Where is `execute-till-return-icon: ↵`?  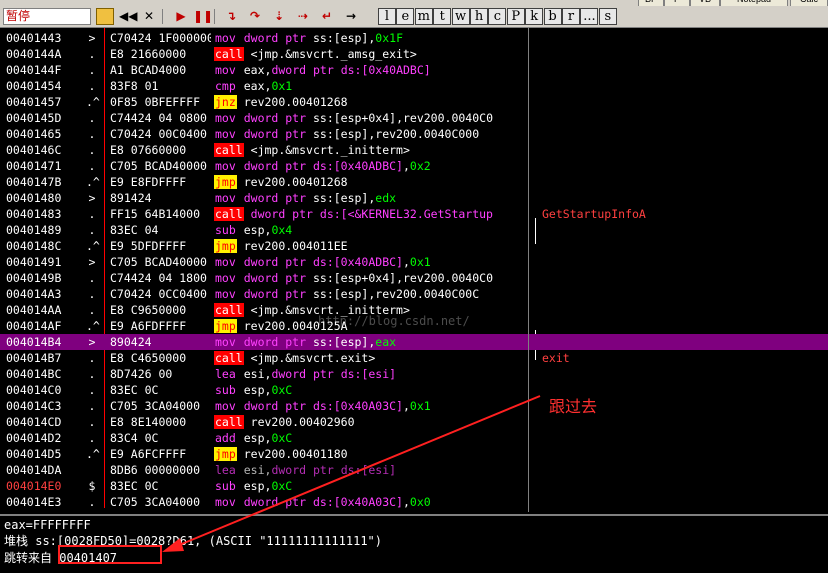 execute-till-return-icon: ↵ is located at coordinates (327, 16).